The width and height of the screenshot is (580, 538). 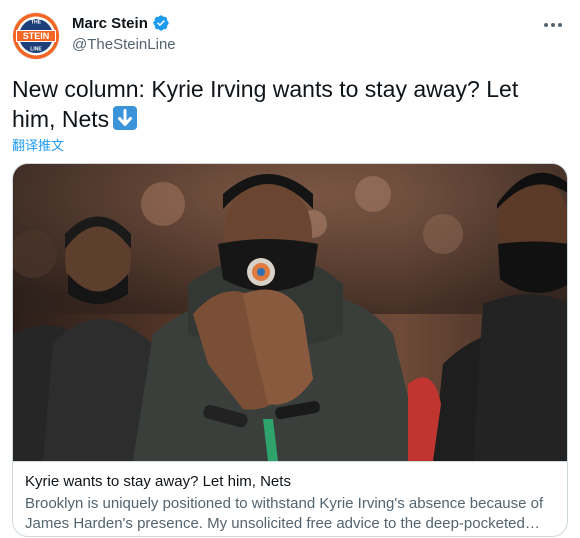 I want to click on more-options-icon, so click(x=553, y=25).